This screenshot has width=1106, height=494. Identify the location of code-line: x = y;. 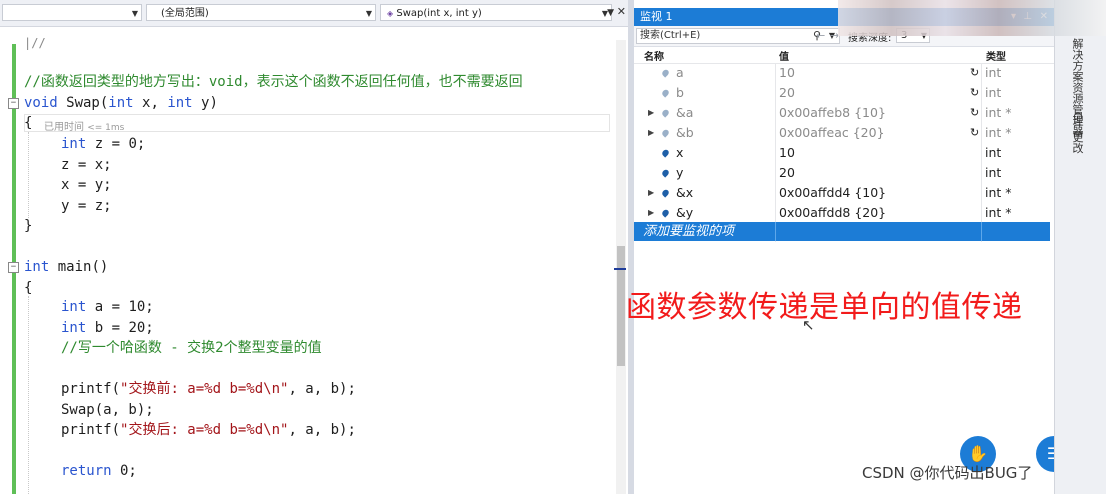
(86, 185).